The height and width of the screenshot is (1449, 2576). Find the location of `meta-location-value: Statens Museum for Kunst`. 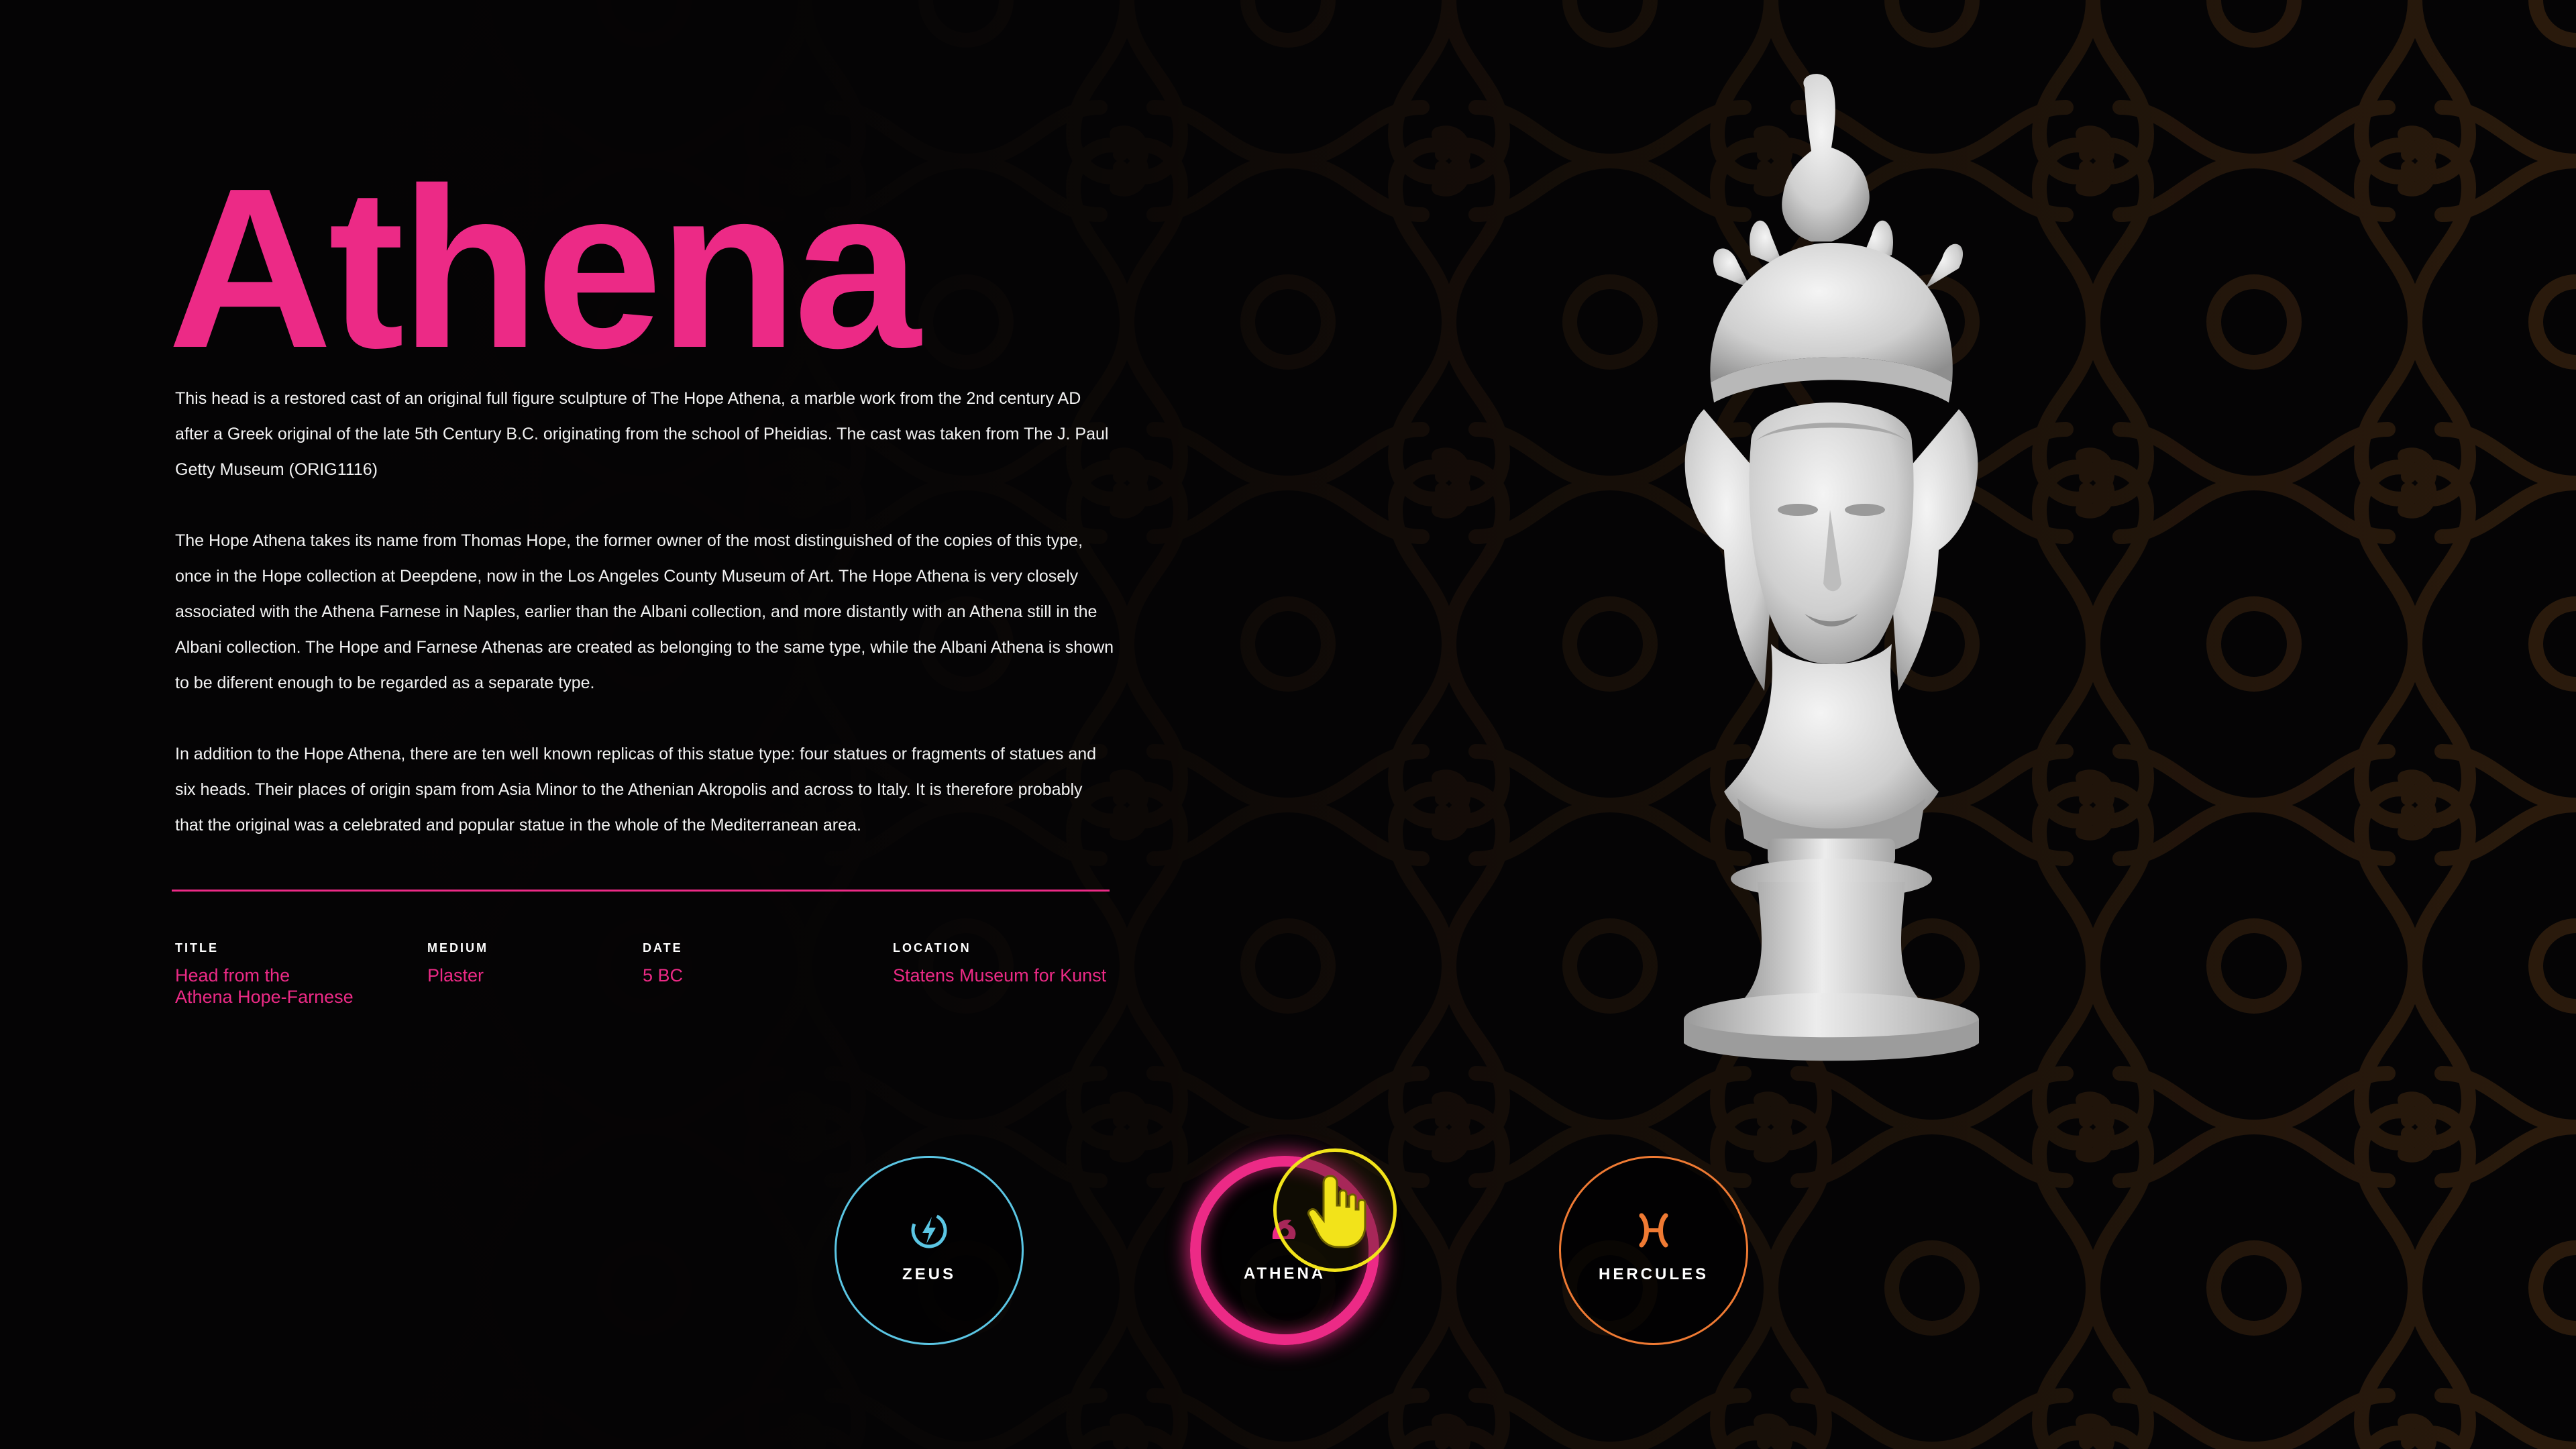

meta-location-value: Statens Museum for Kunst is located at coordinates (1000, 975).